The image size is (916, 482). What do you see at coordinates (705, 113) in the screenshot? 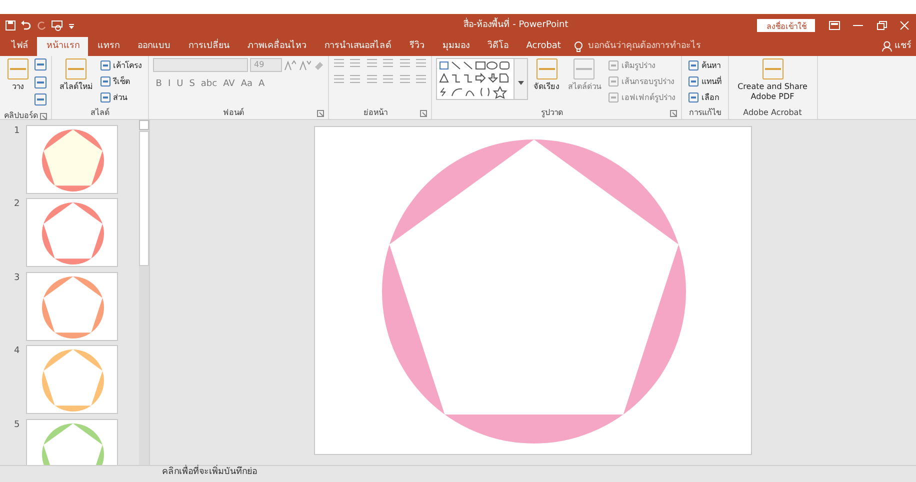
I see `group-label: การแก้ไข` at bounding box center [705, 113].